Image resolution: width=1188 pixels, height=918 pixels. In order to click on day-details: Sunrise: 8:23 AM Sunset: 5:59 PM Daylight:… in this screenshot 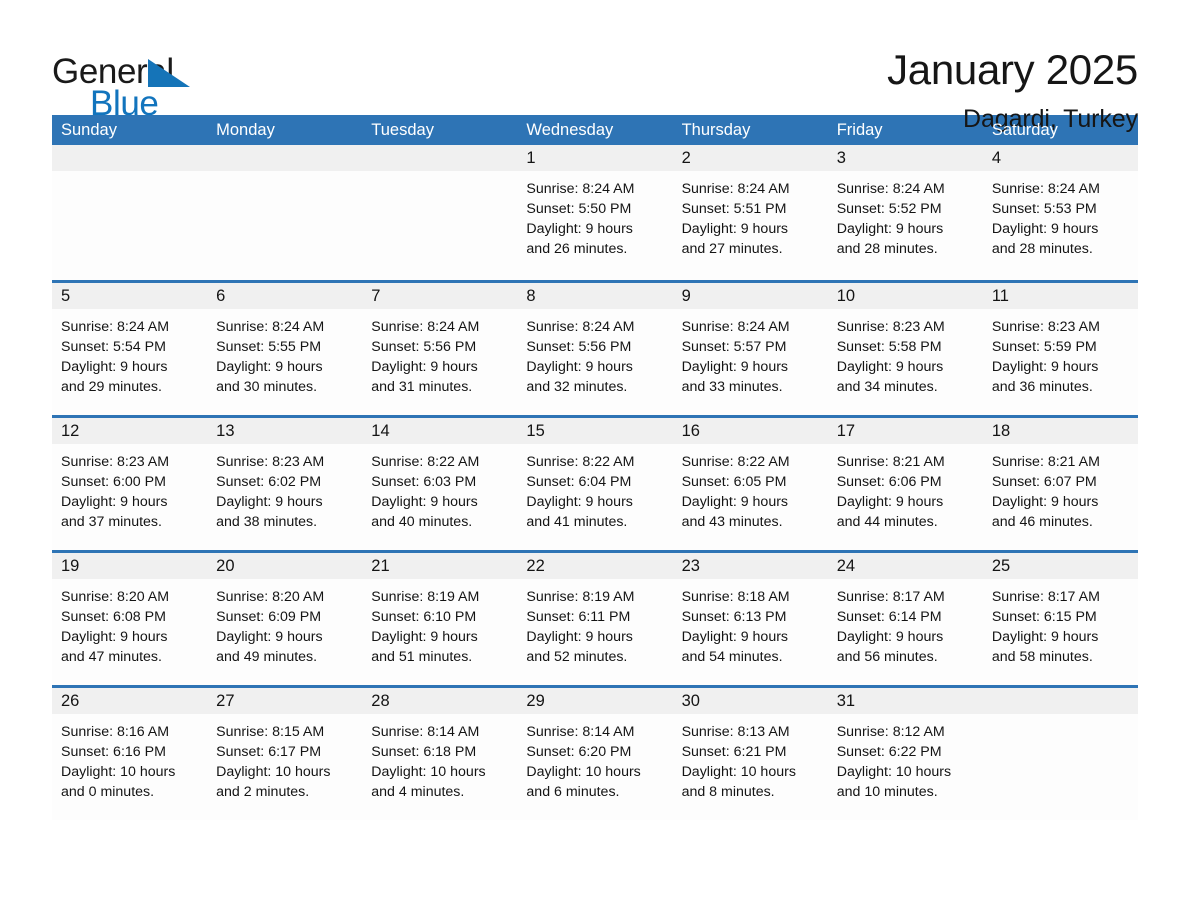, I will do `click(1060, 353)`.